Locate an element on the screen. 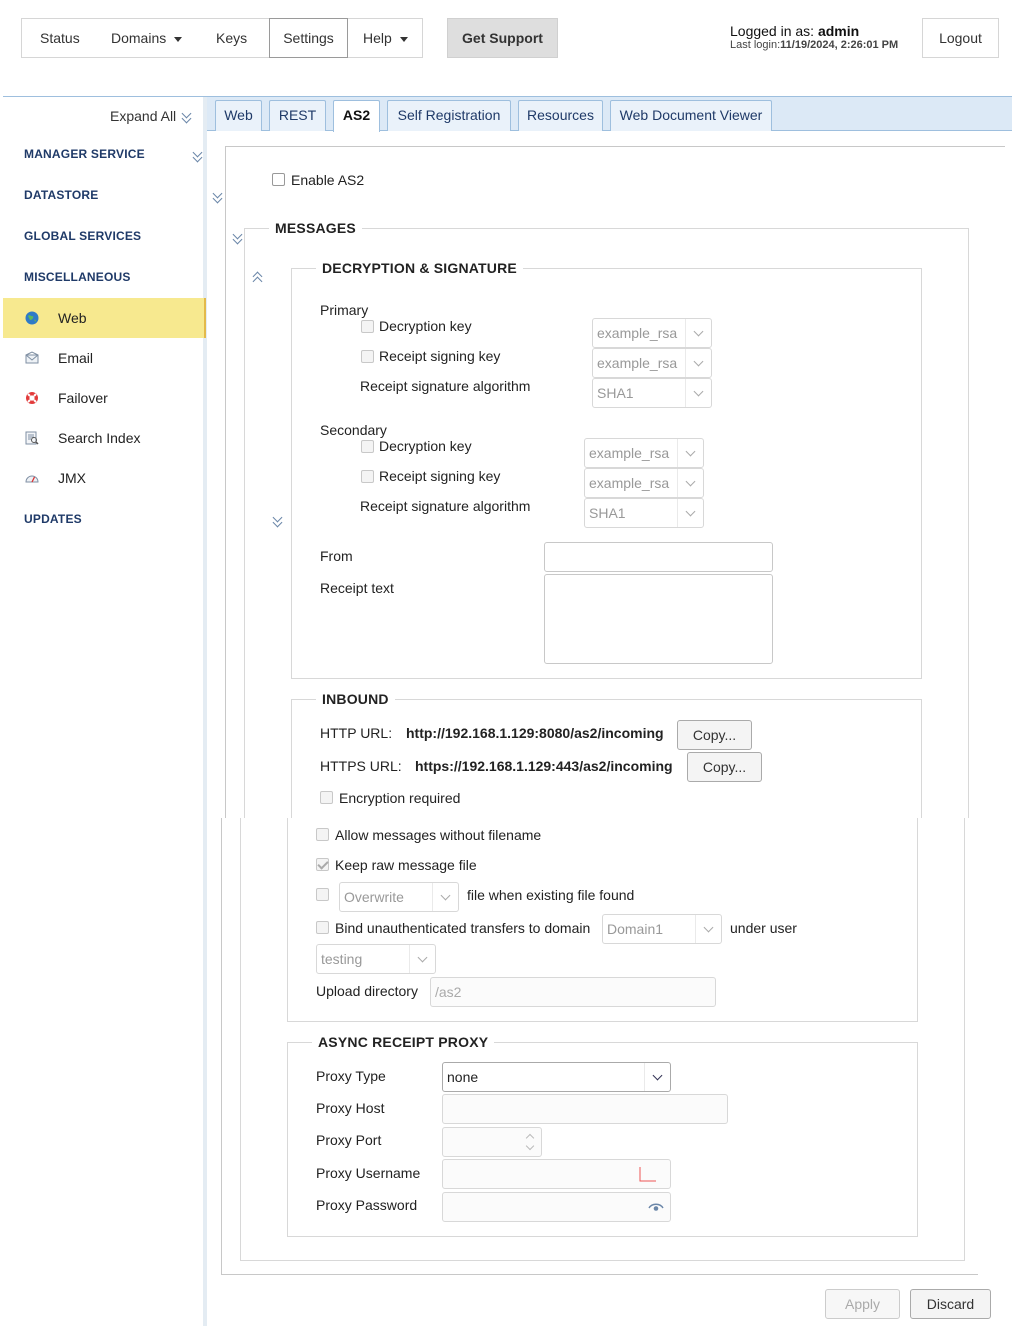  tab-as2: AS2 is located at coordinates (356, 116).